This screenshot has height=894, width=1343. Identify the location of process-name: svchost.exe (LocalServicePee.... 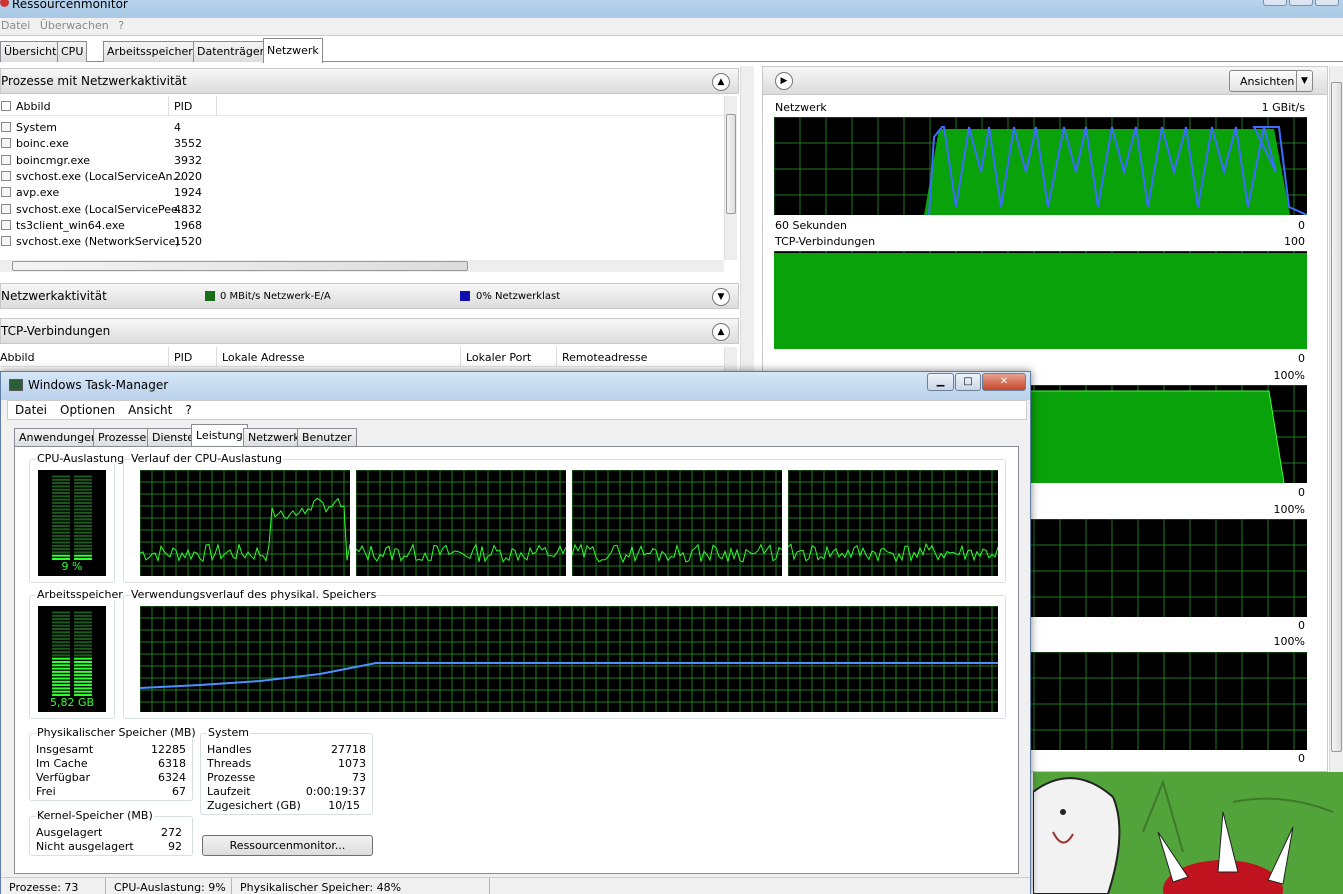
(102, 209).